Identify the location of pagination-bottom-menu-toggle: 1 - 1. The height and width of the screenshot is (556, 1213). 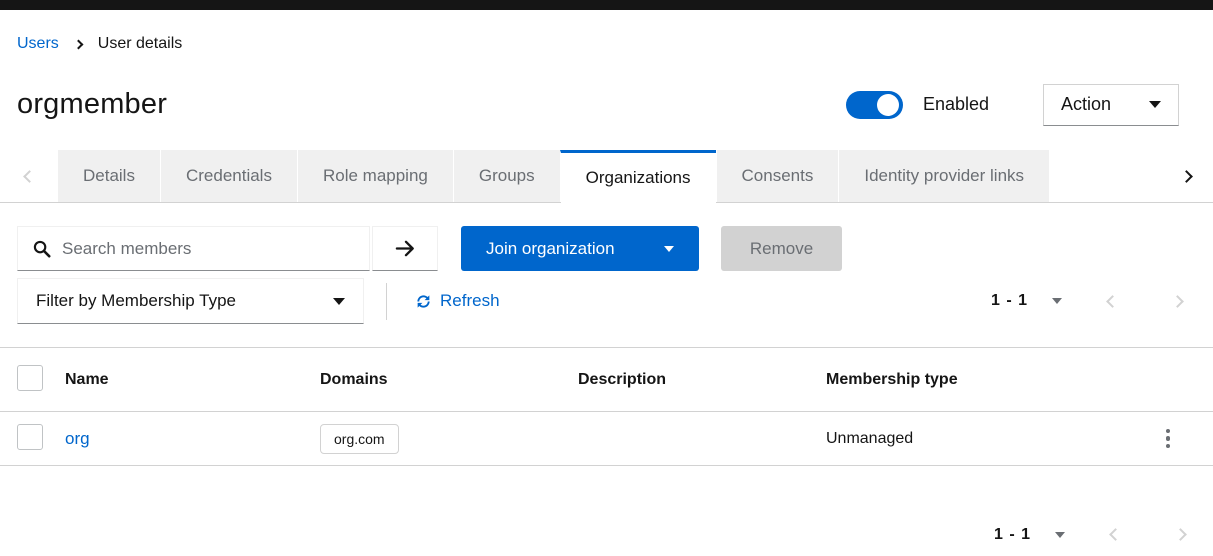
(1029, 535).